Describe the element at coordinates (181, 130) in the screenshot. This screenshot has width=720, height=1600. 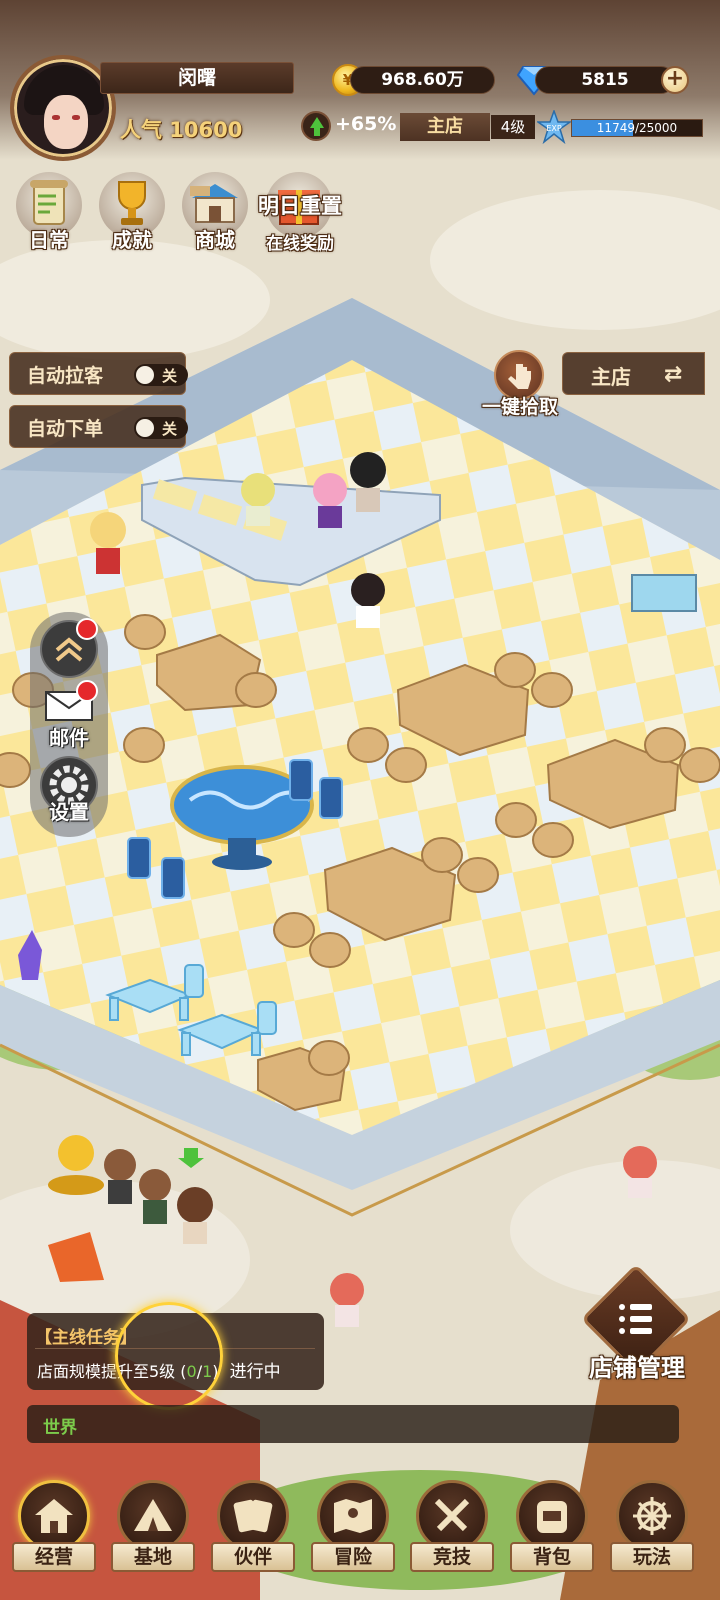
I see `popularity-value: 人气 10600` at that location.